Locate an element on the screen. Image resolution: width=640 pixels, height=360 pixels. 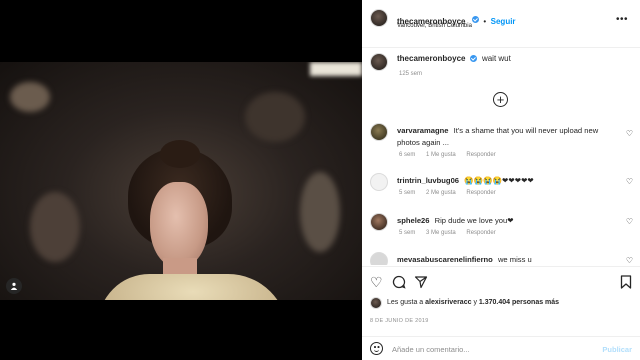
post-location: Vancouver, British Columbia is located at coordinates (434, 26).